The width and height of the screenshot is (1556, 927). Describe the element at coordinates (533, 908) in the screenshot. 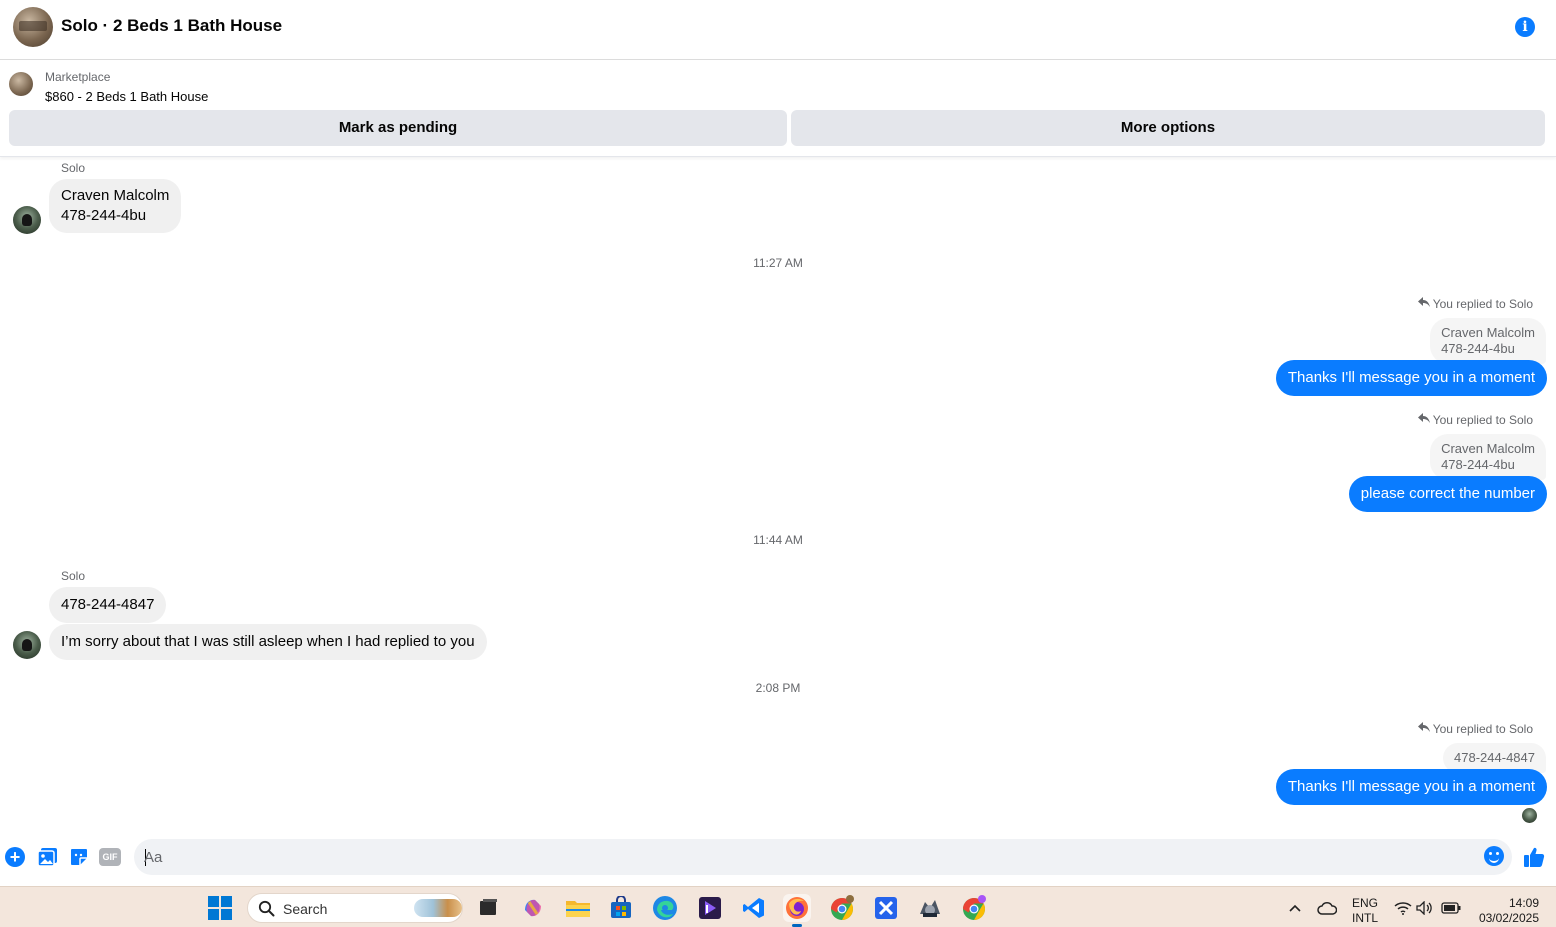

I see `copilot-icon` at that location.